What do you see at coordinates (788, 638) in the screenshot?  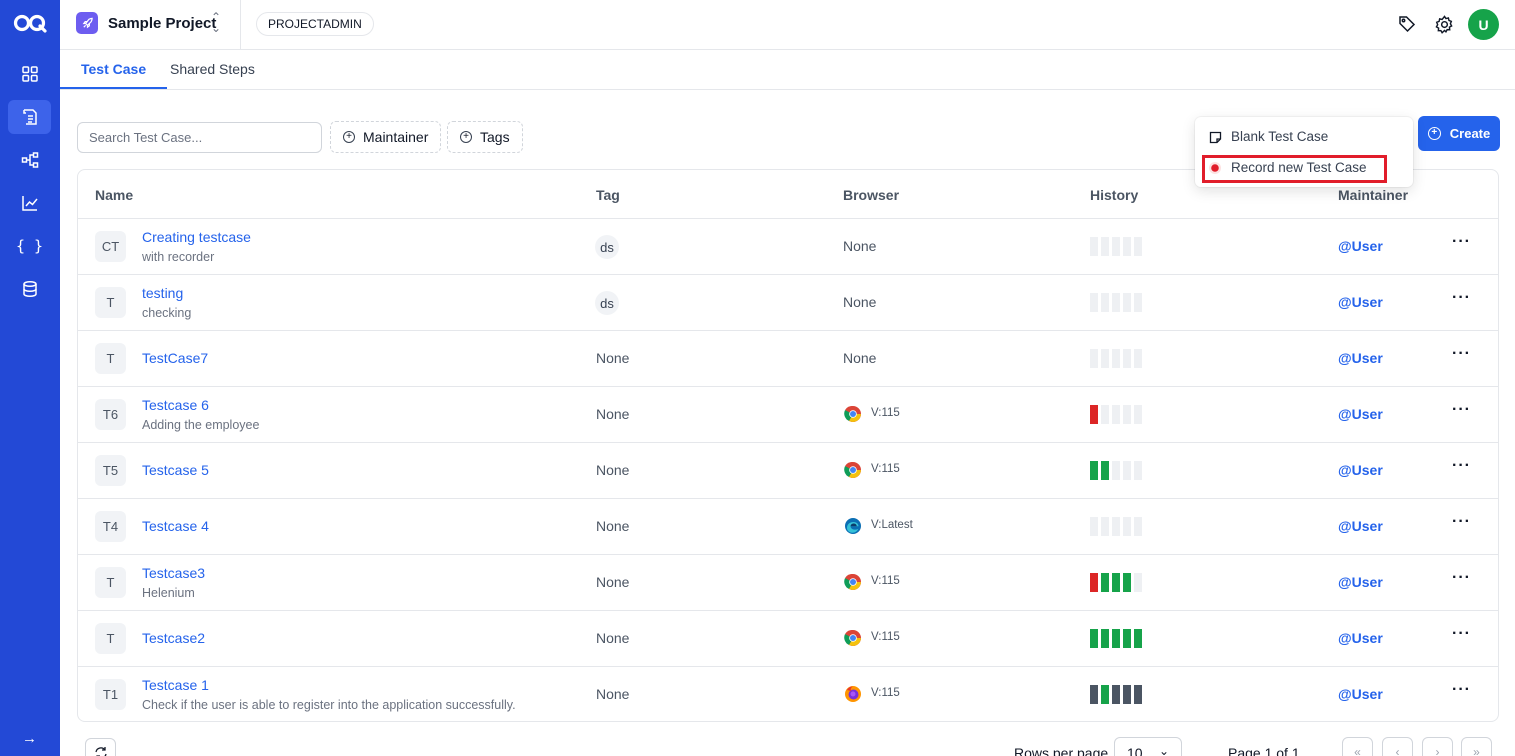 I see `table-row: T Testcase2 None V:115 @User ···` at bounding box center [788, 638].